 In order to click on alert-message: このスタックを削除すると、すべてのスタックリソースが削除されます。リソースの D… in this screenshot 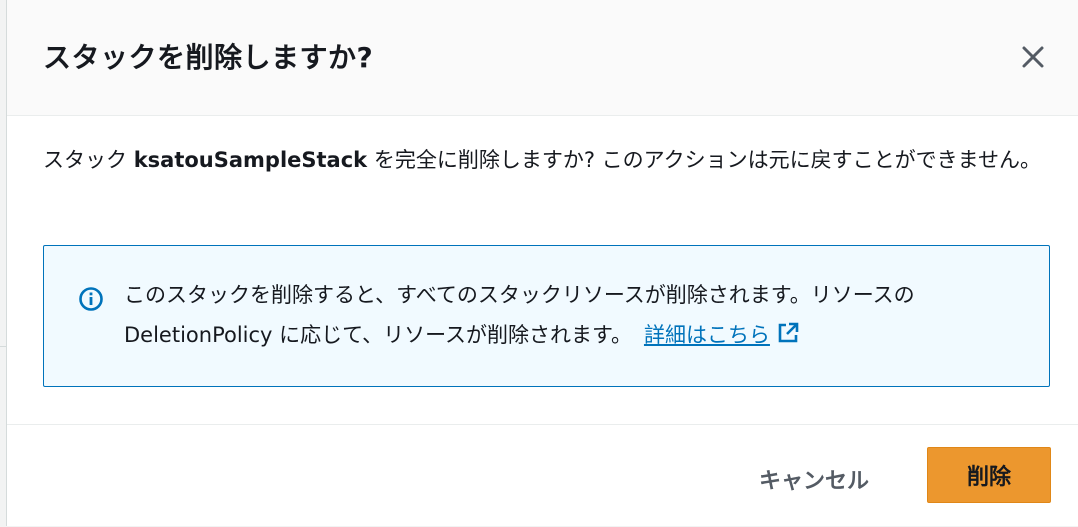, I will do `click(574, 315)`.